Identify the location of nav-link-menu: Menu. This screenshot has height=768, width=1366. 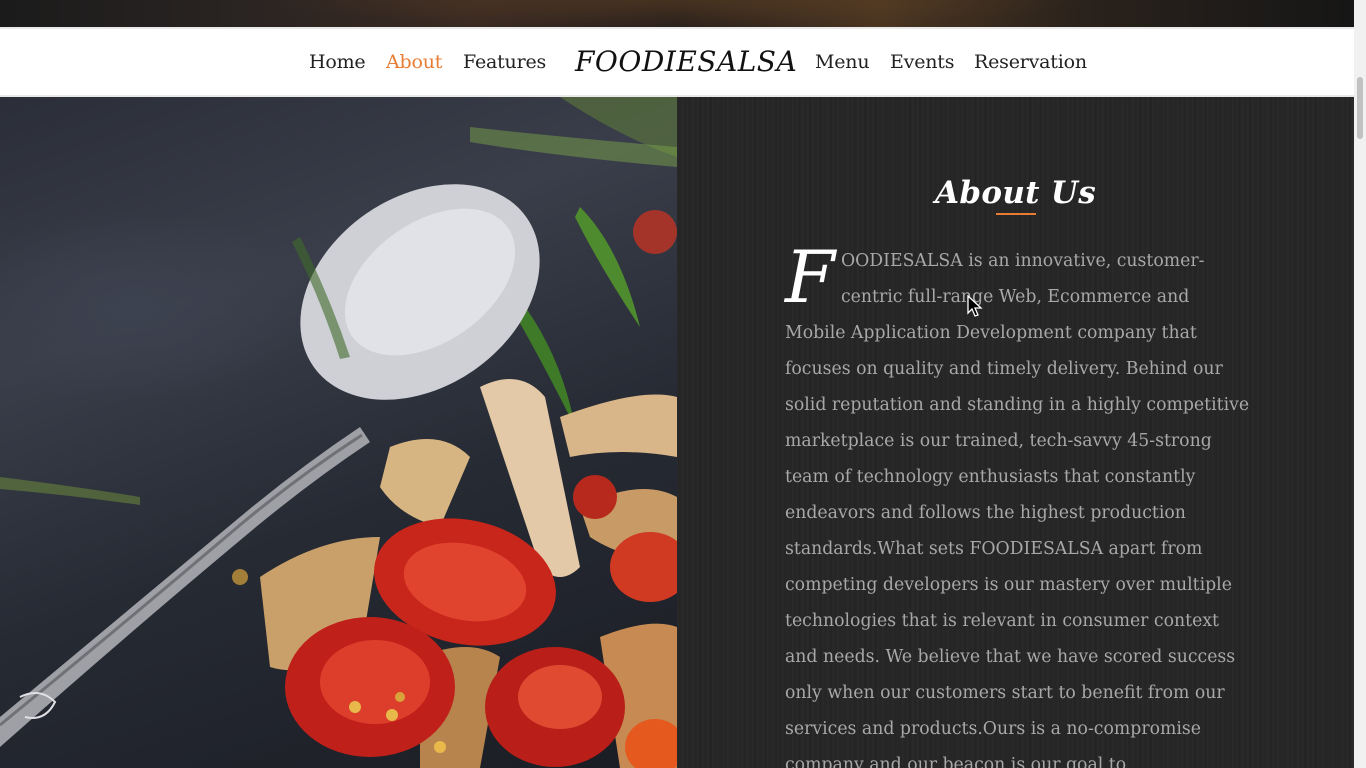
(842, 62).